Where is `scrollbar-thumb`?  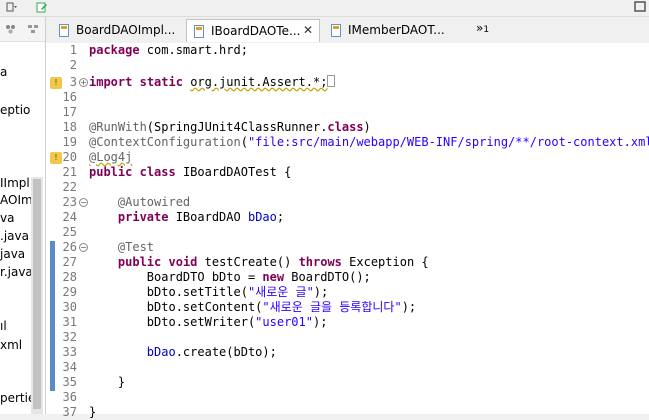
scrollbar-thumb is located at coordinates (37, 294).